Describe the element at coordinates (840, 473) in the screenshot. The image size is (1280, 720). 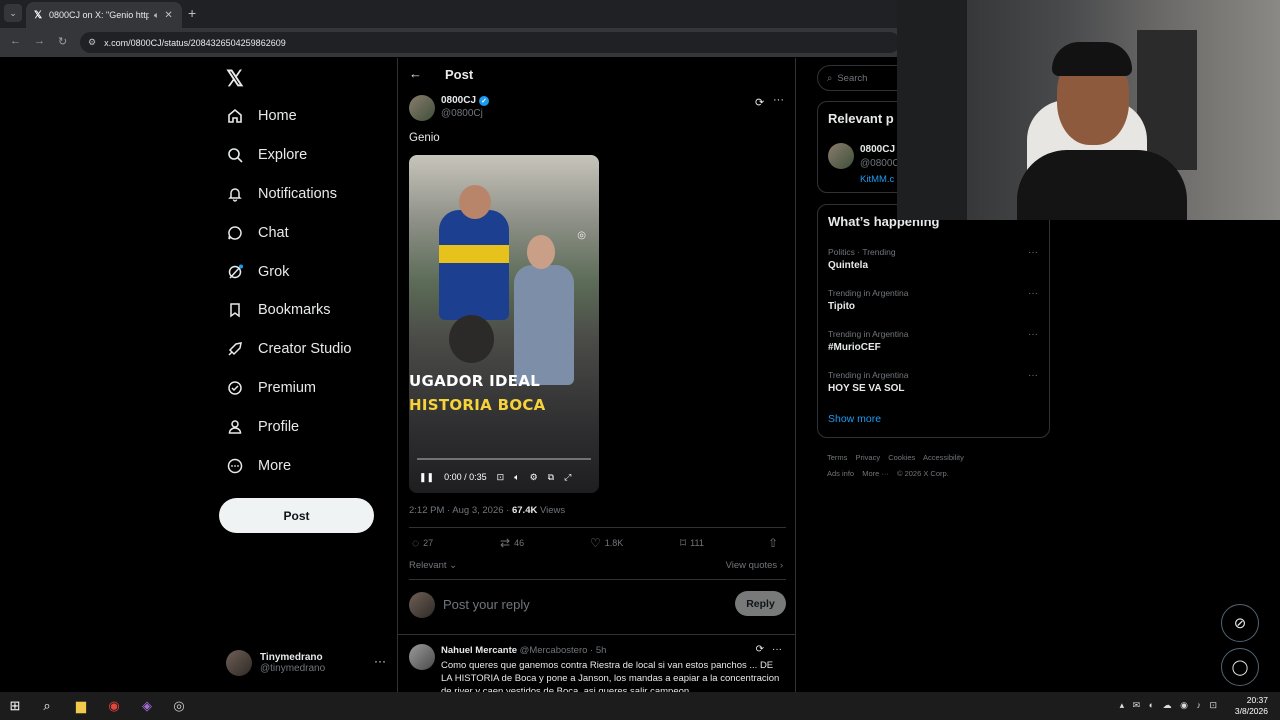
I see `footer-link: Ads info` at that location.